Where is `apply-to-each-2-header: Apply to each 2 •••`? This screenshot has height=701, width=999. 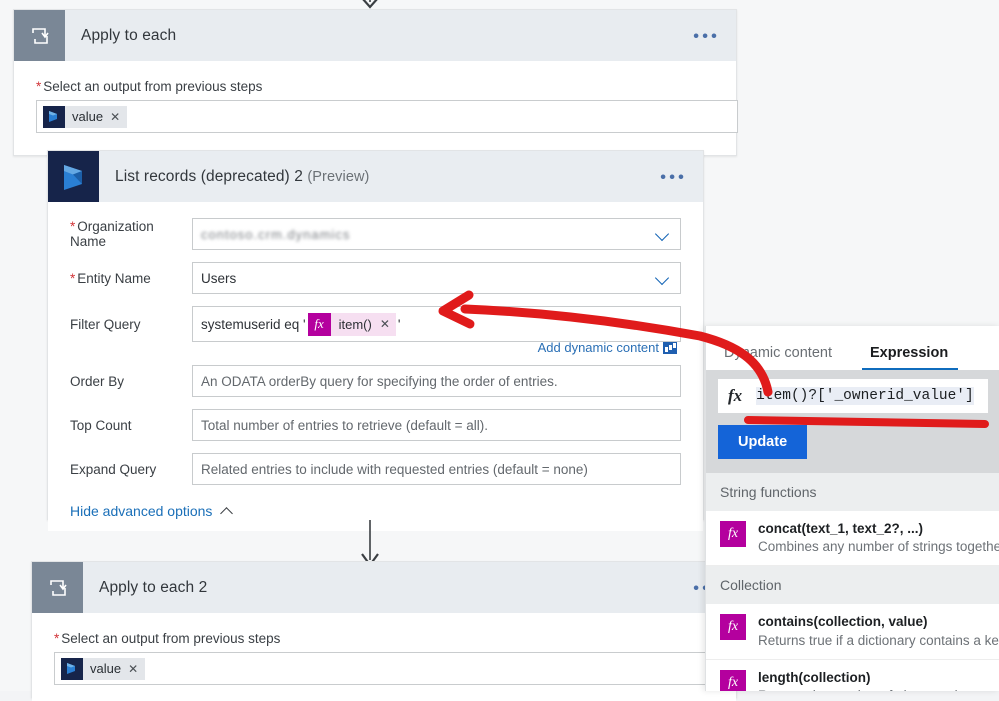 apply-to-each-2-header: Apply to each 2 ••• is located at coordinates (384, 587).